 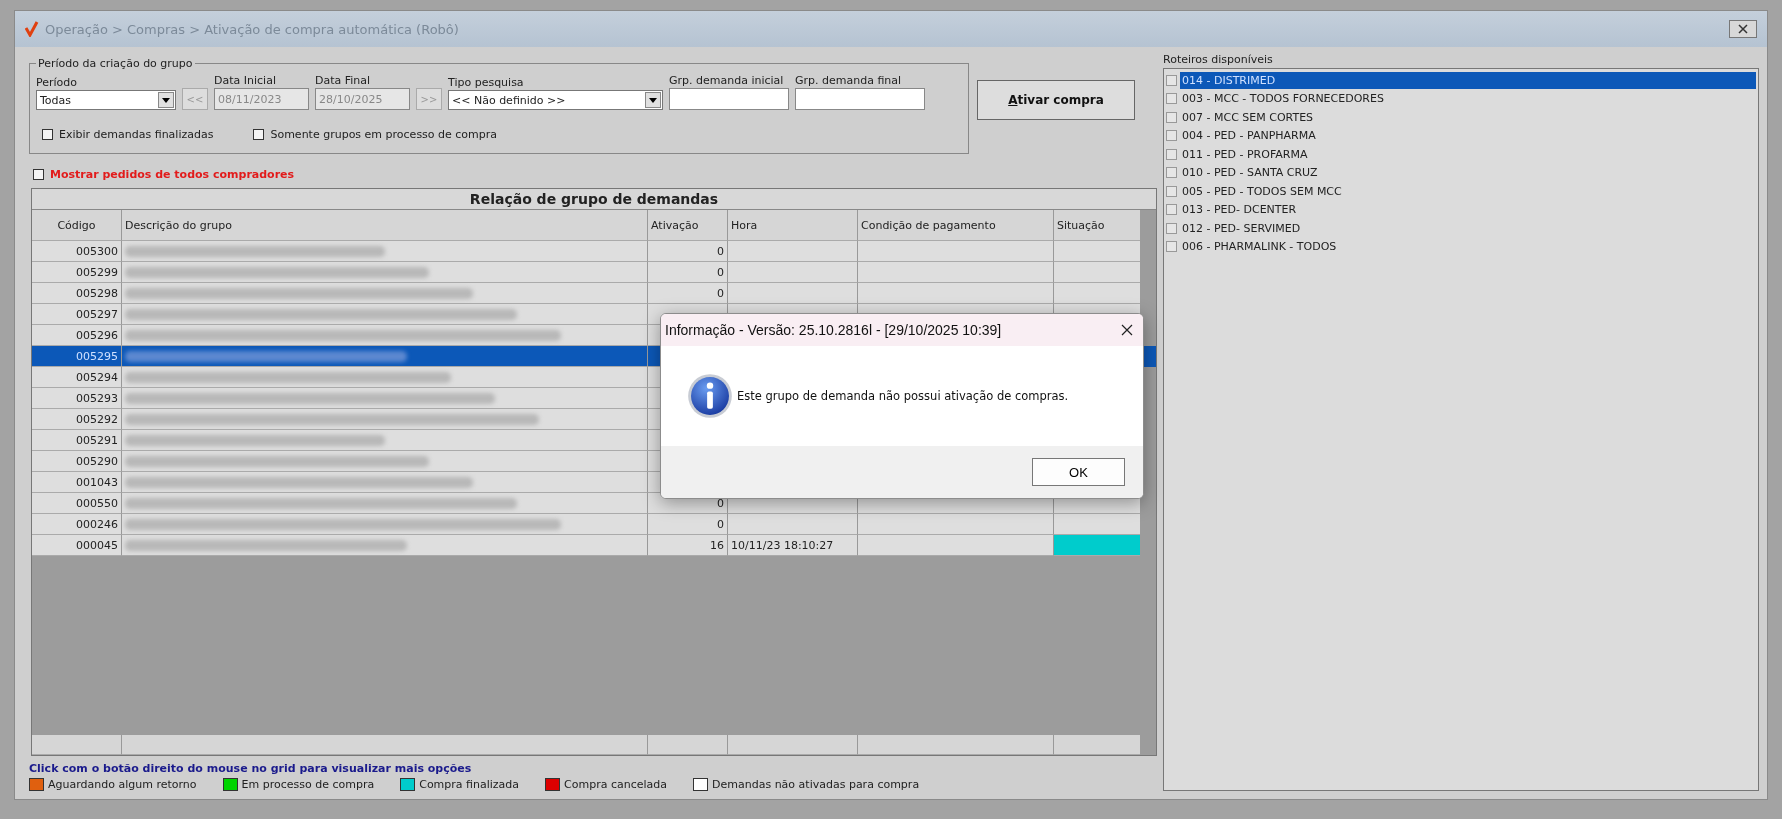 What do you see at coordinates (77, 251) in the screenshot?
I see `table-cell: 005300` at bounding box center [77, 251].